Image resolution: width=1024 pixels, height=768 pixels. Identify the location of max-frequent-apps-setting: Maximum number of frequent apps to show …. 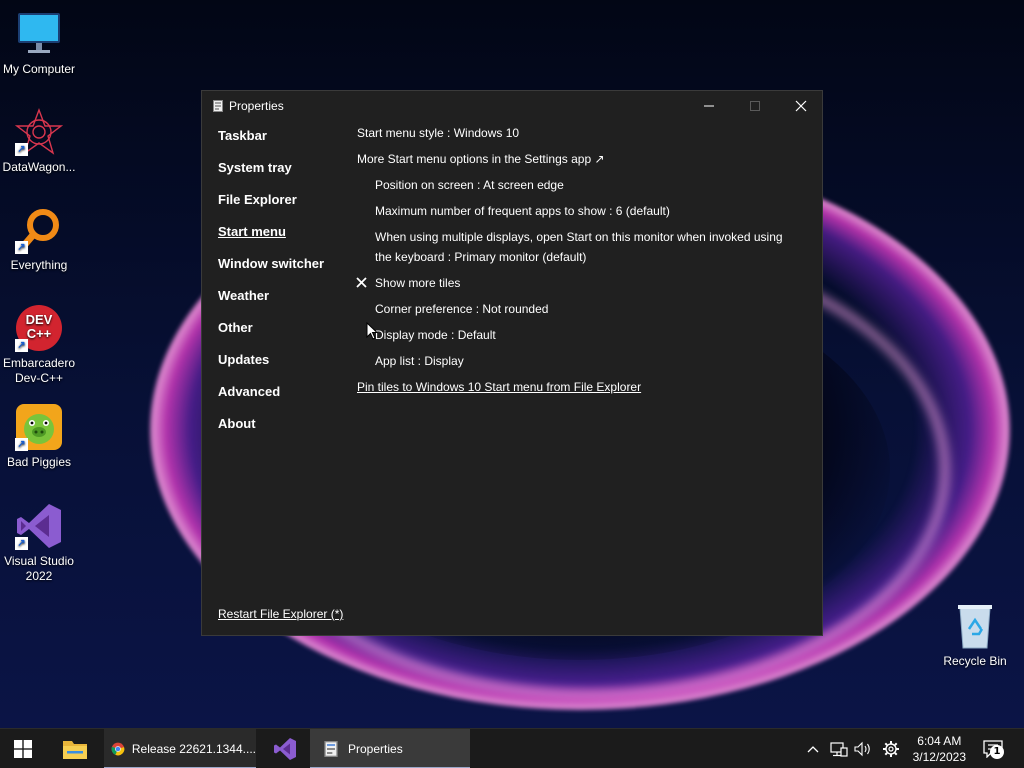
(522, 211).